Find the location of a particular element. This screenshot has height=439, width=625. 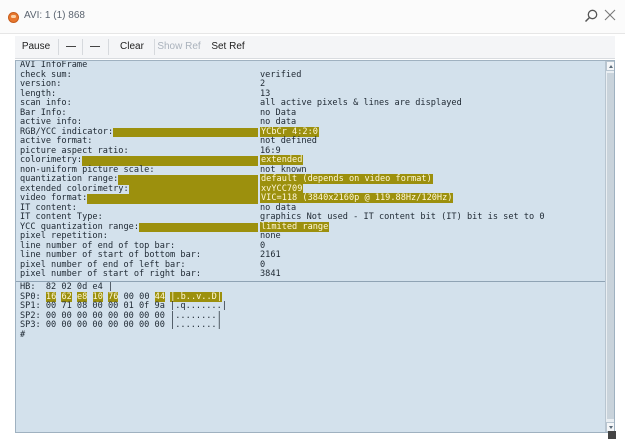

field-value-text: all active pixels & lines are displayed is located at coordinates (361, 103).